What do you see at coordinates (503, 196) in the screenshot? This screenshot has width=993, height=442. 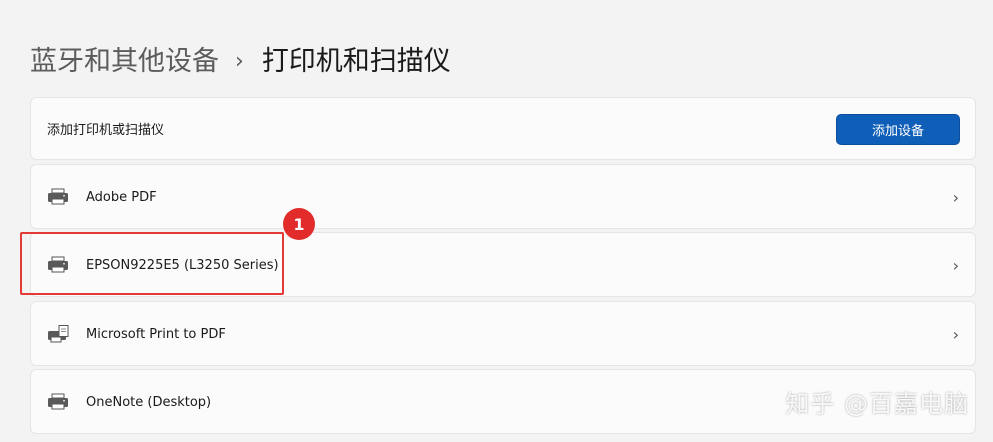 I see `printer-item-adobe-pdf: Adobe PDF ›` at bounding box center [503, 196].